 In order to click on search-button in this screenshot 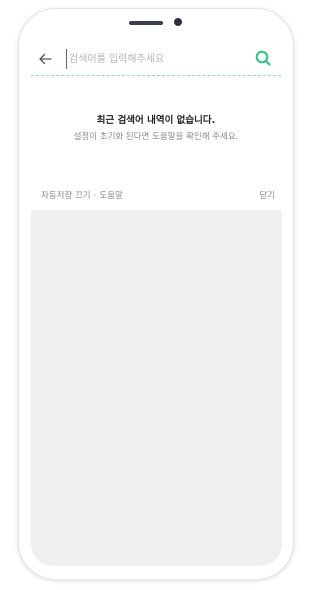, I will do `click(263, 58)`.